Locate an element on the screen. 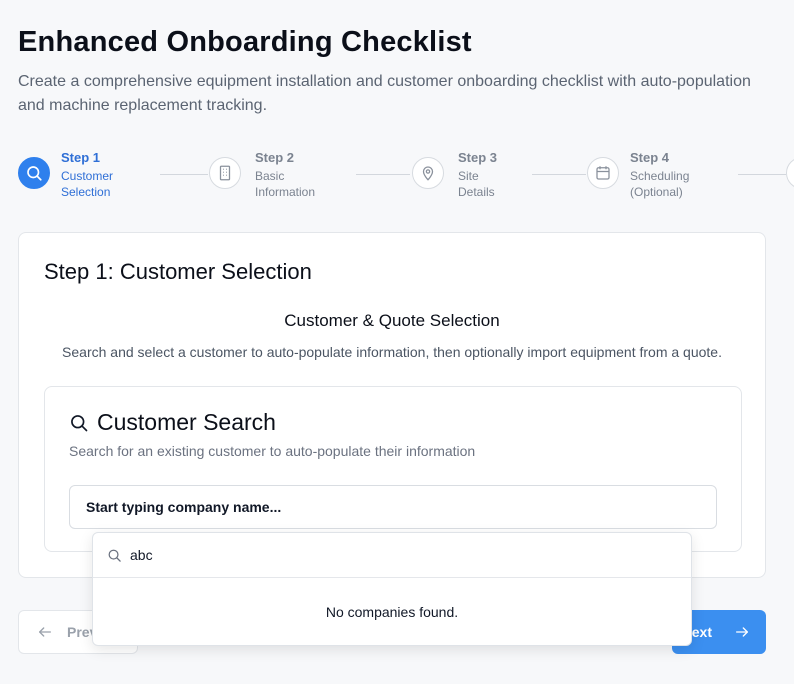 The width and height of the screenshot is (794, 684). company-search-dropdown: abc No companies found. is located at coordinates (392, 589).